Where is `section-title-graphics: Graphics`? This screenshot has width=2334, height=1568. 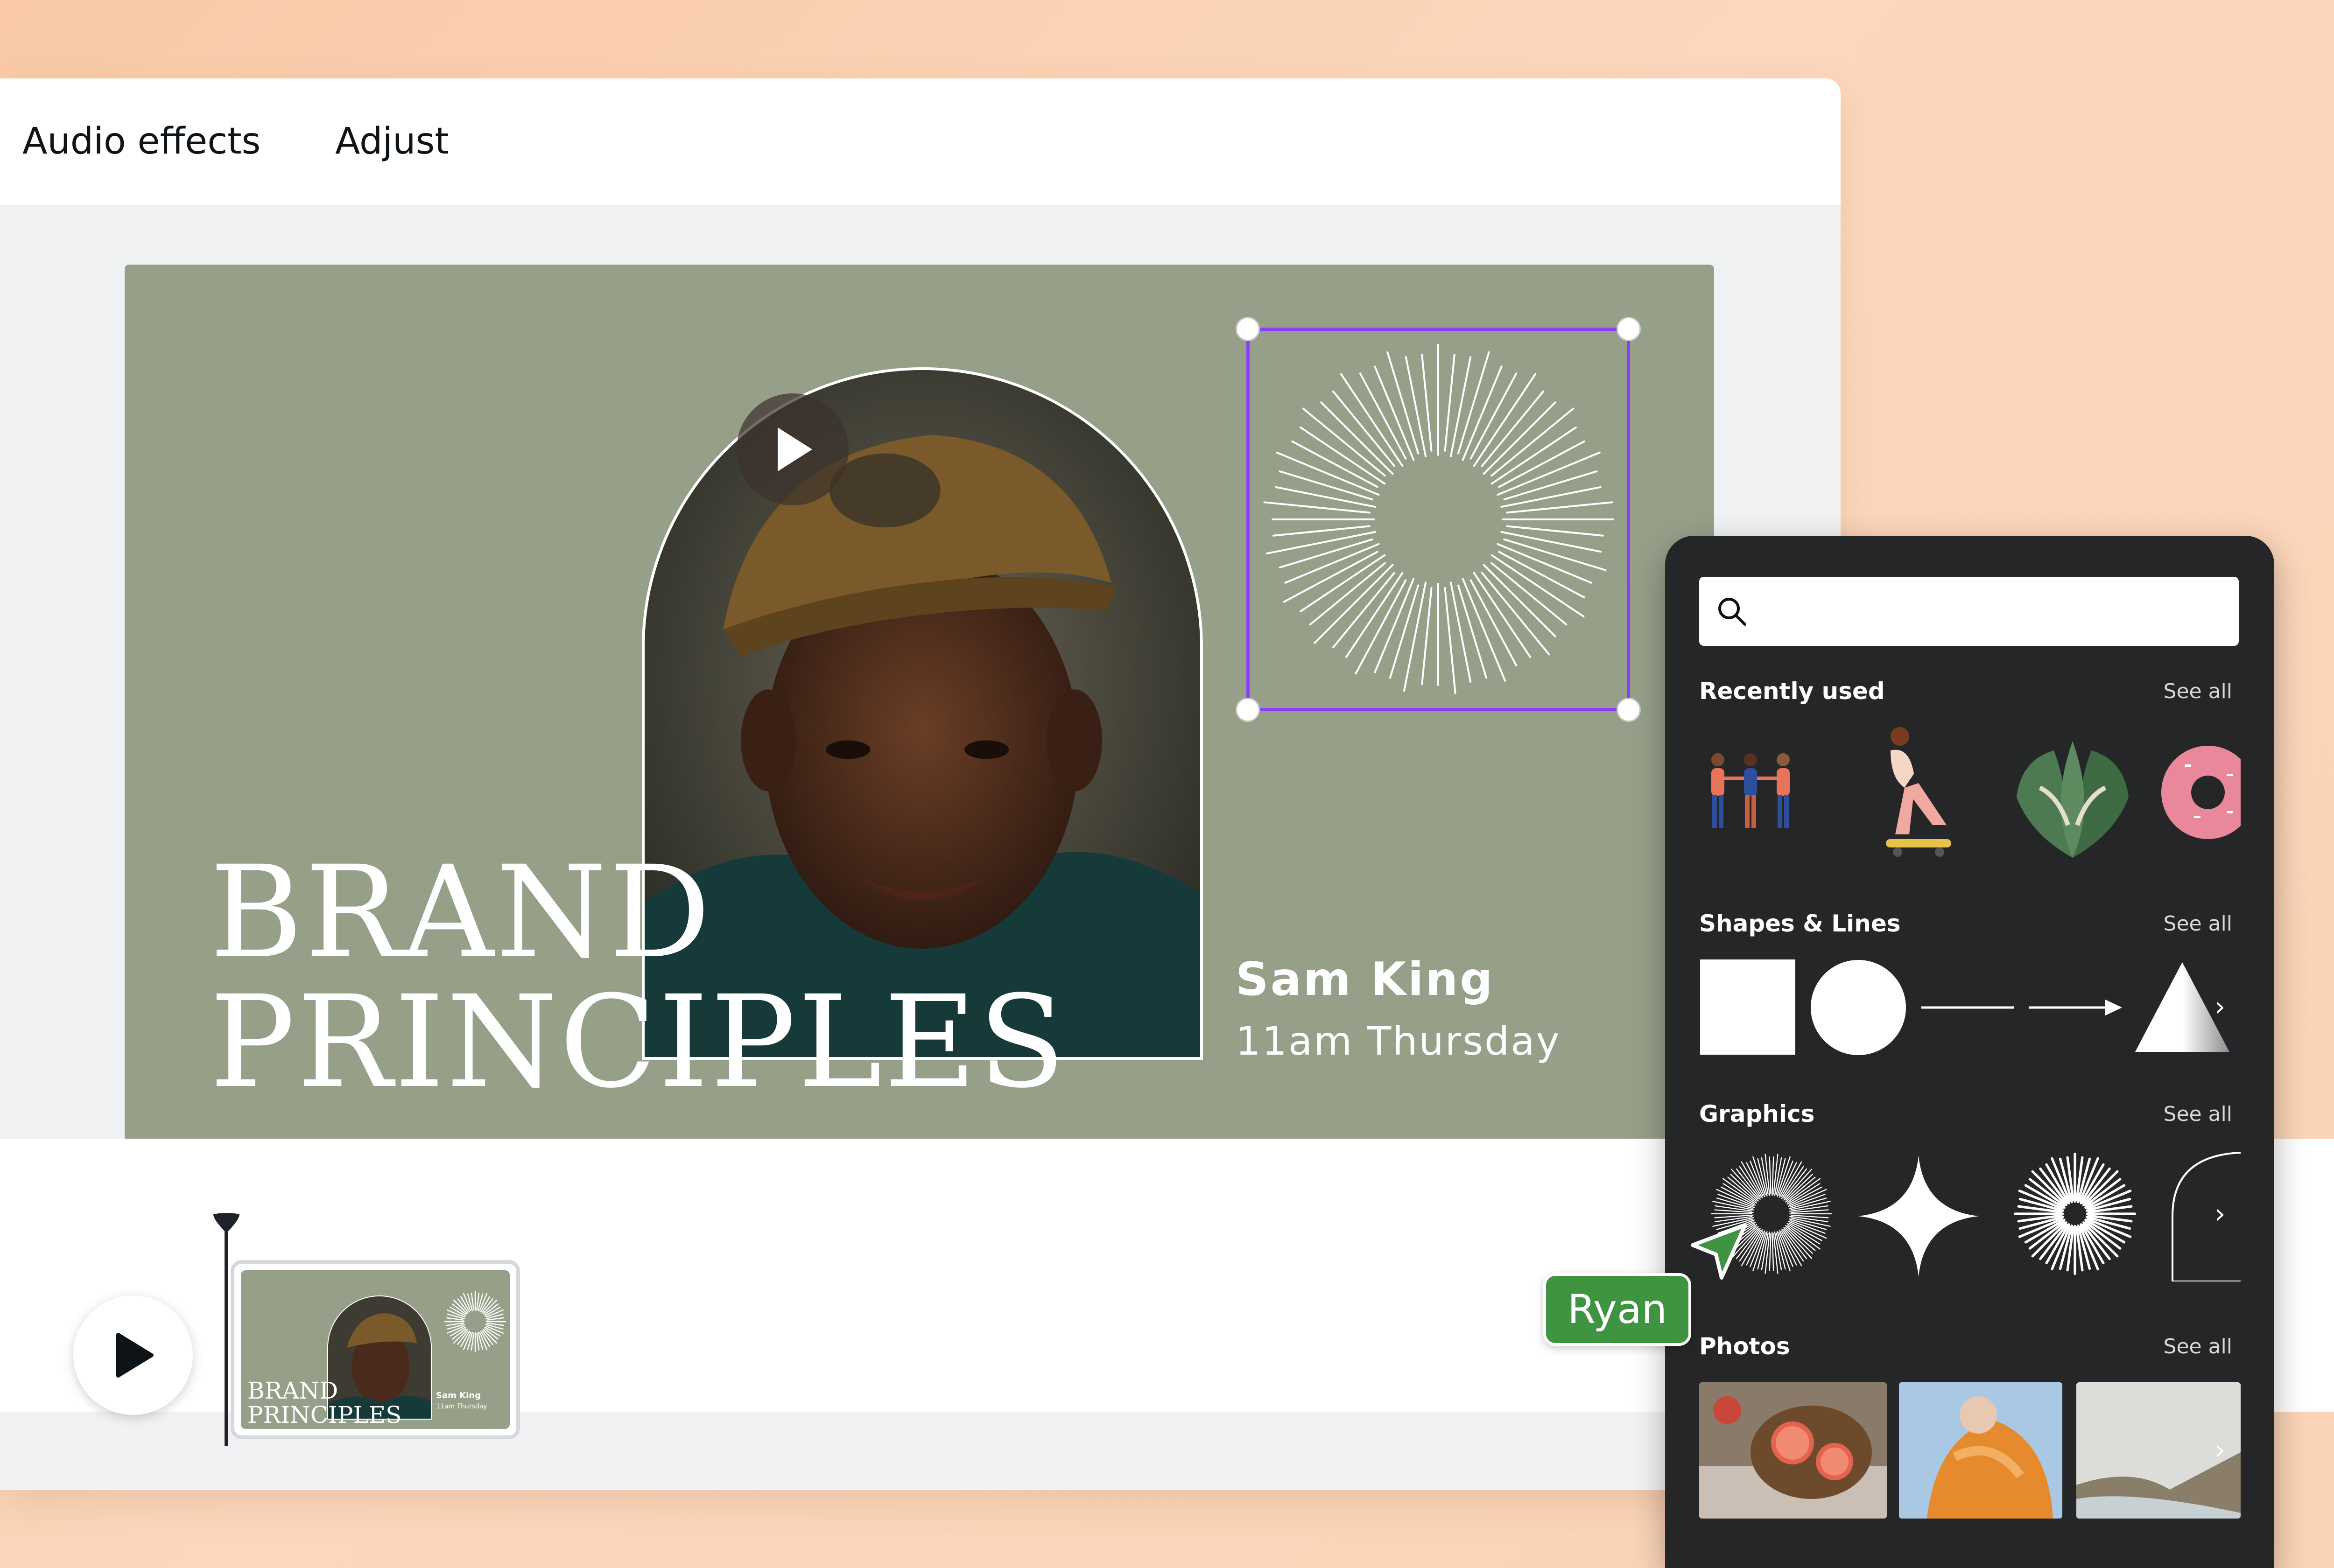
section-title-graphics: Graphics is located at coordinates (1757, 1113).